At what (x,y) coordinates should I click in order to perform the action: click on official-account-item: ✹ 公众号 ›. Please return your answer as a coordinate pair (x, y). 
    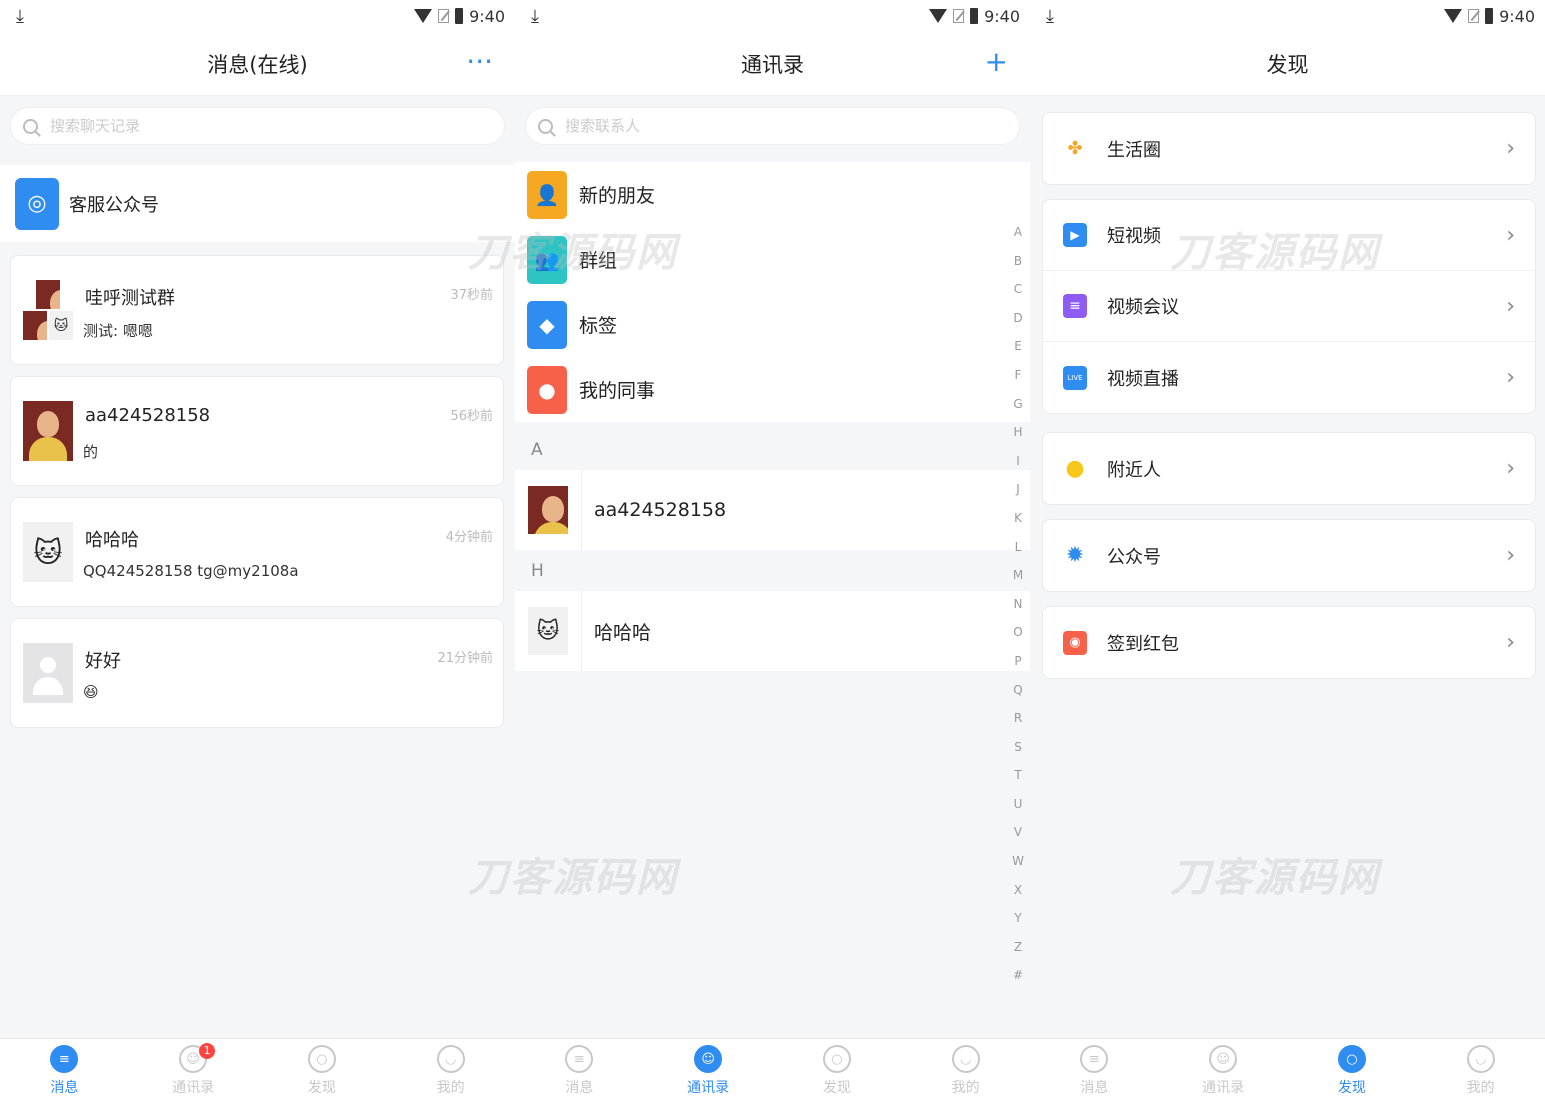
    Looking at the image, I should click on (1289, 555).